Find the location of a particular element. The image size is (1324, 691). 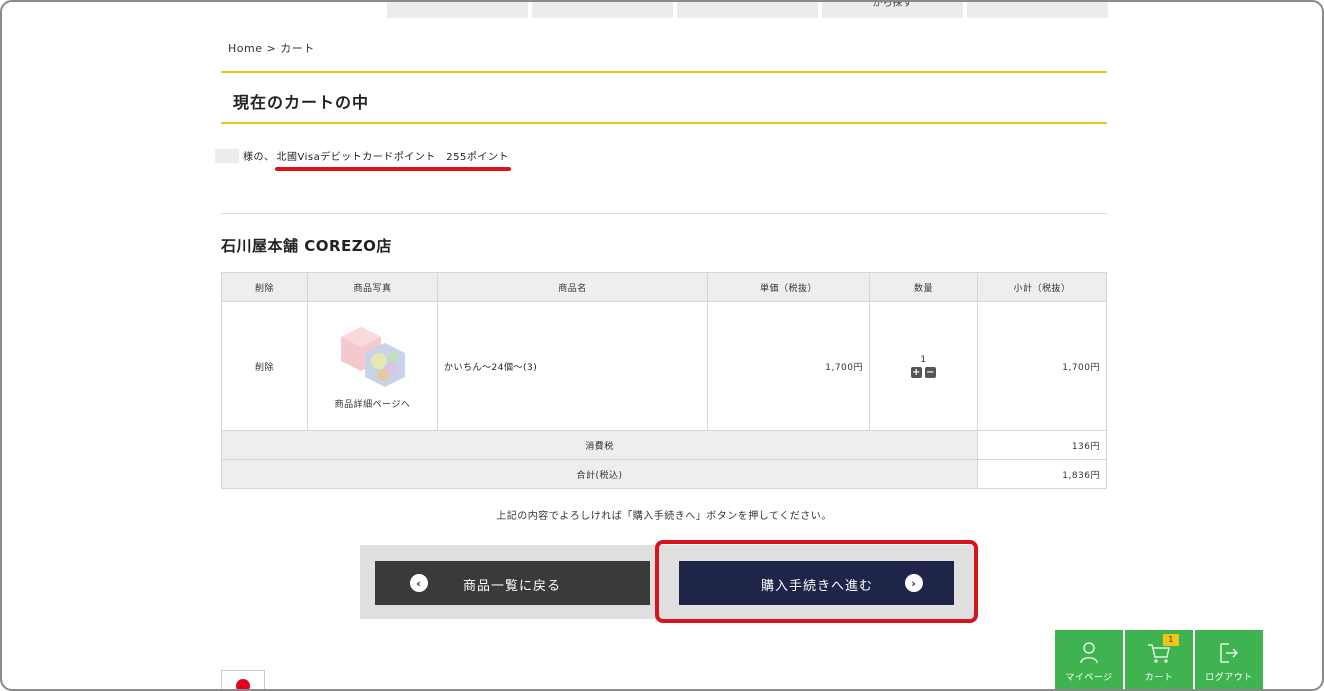

bottom-nav: マイページ 1 カート ログアウト is located at coordinates (1159, 659).